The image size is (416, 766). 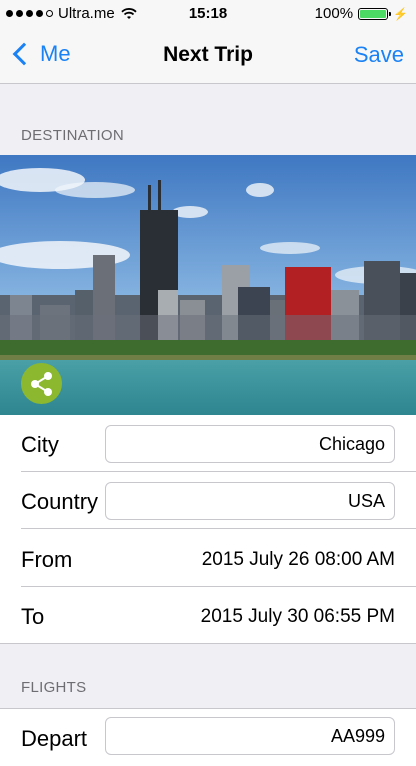 What do you see at coordinates (208, 14) in the screenshot?
I see `status-bar: Ultra.me 15:18 100% ⚡` at bounding box center [208, 14].